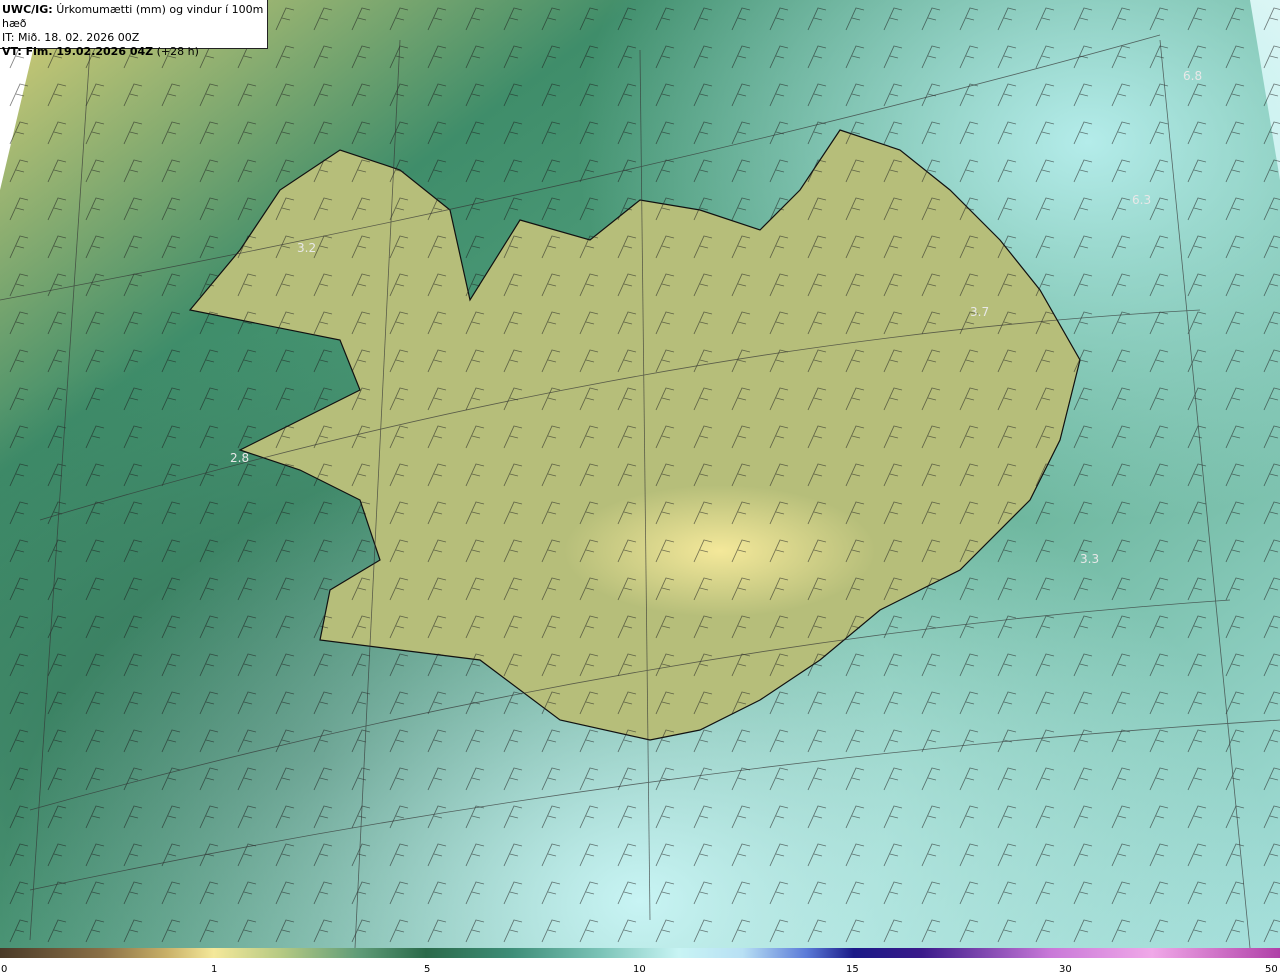 Image resolution: width=1280 pixels, height=978 pixels. What do you see at coordinates (639, 969) in the screenshot?
I see `scale-tick: 10` at bounding box center [639, 969].